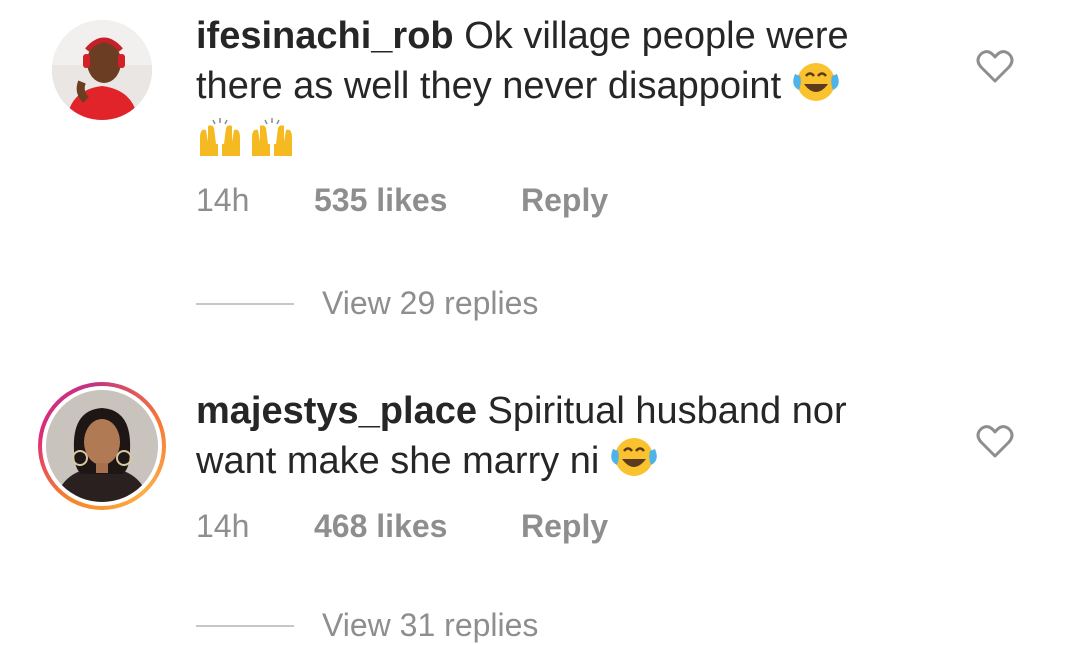 This screenshot has height=645, width=1080. I want to click on comment-body-line2: want make she marry ni, so click(398, 461).